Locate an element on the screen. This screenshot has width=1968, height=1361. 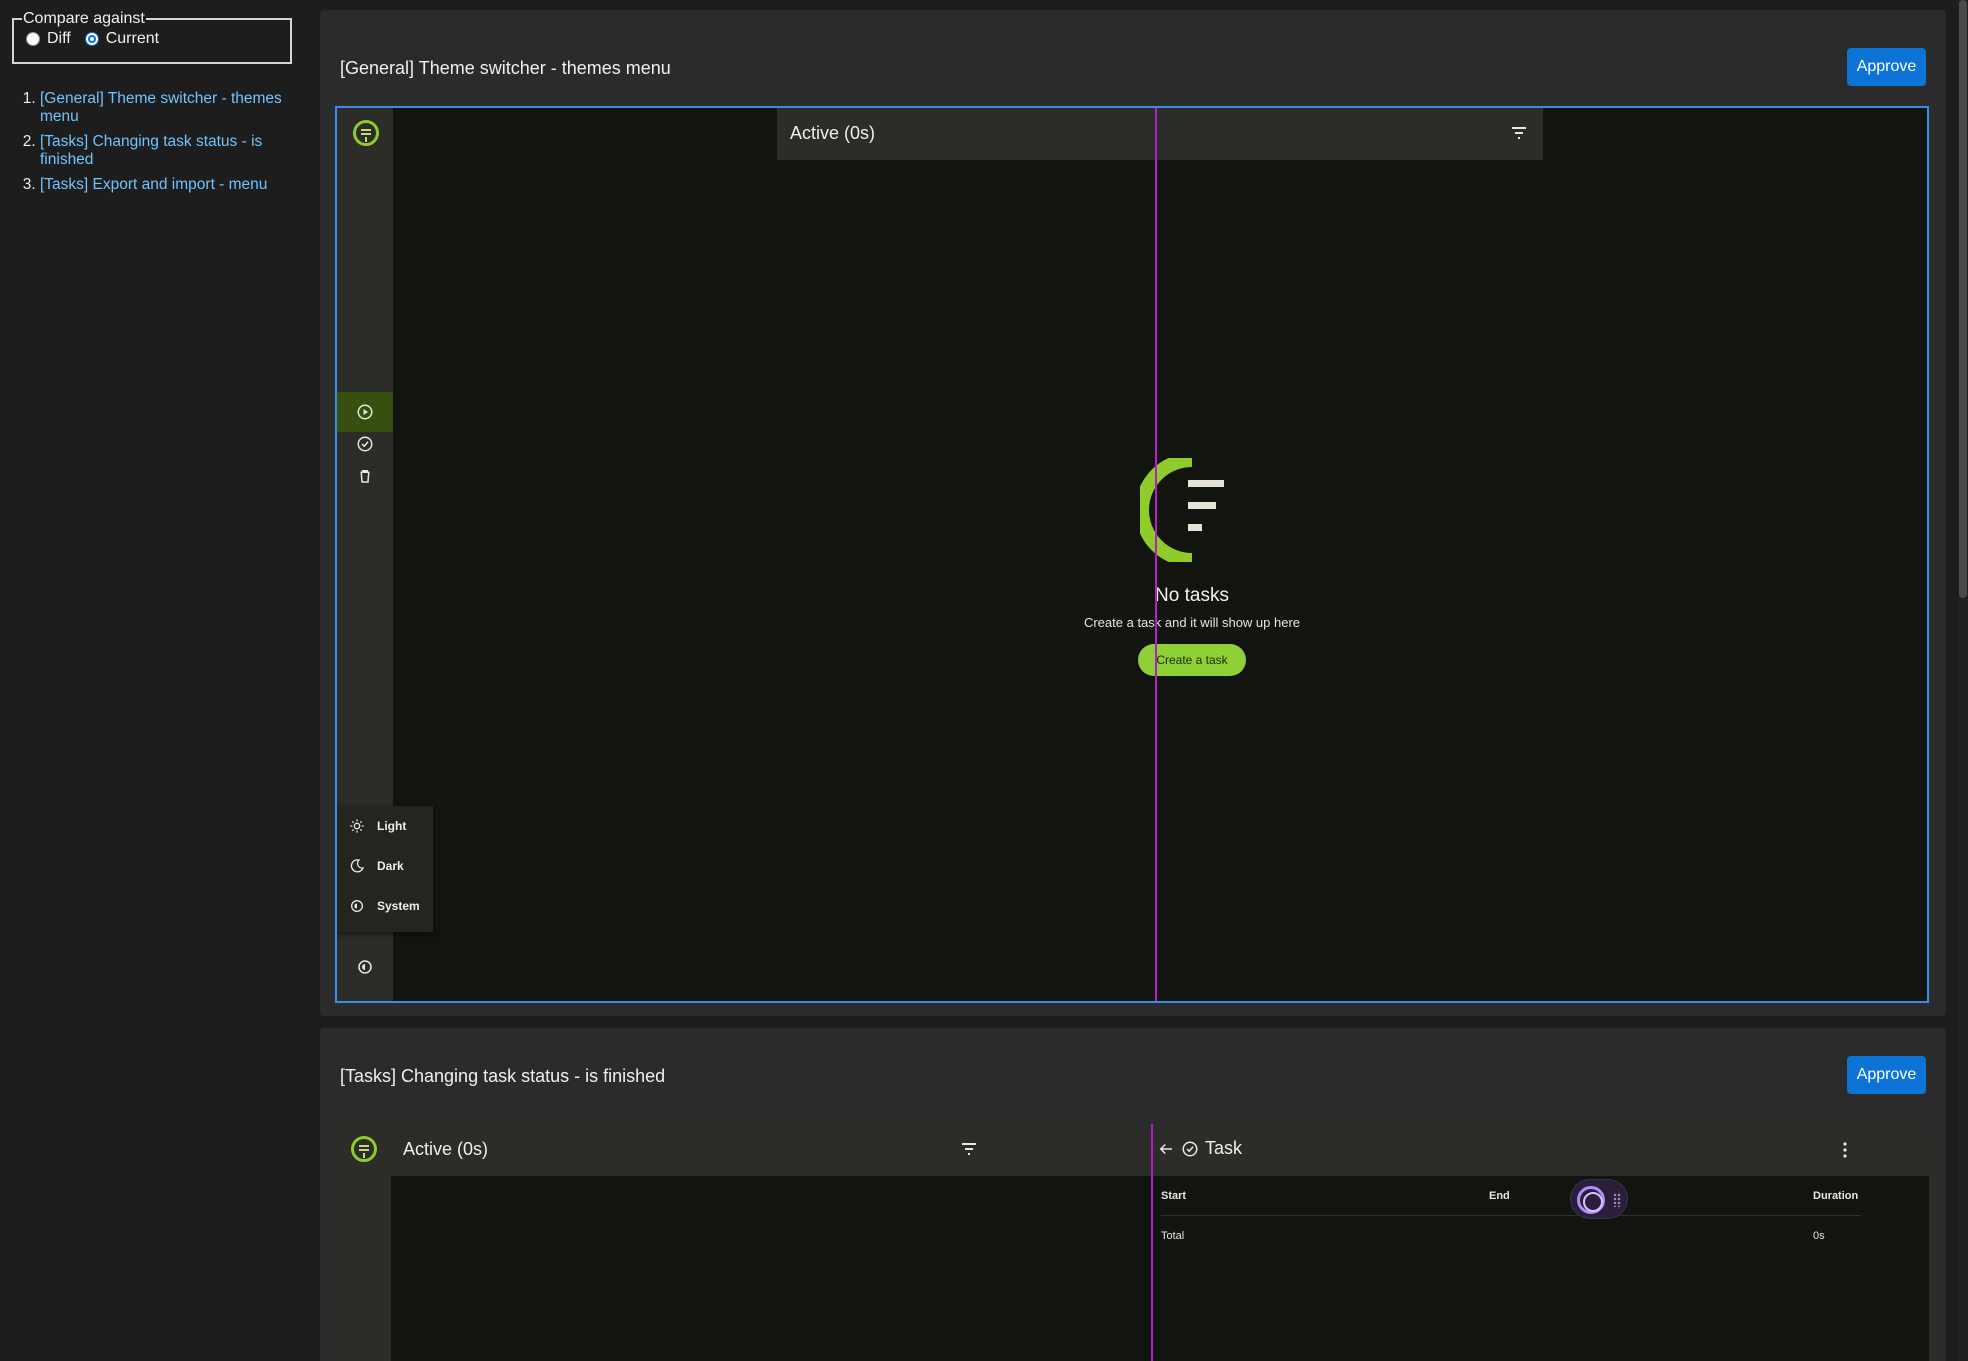
theme-menu: Light Dark System is located at coordinates (385, 869).